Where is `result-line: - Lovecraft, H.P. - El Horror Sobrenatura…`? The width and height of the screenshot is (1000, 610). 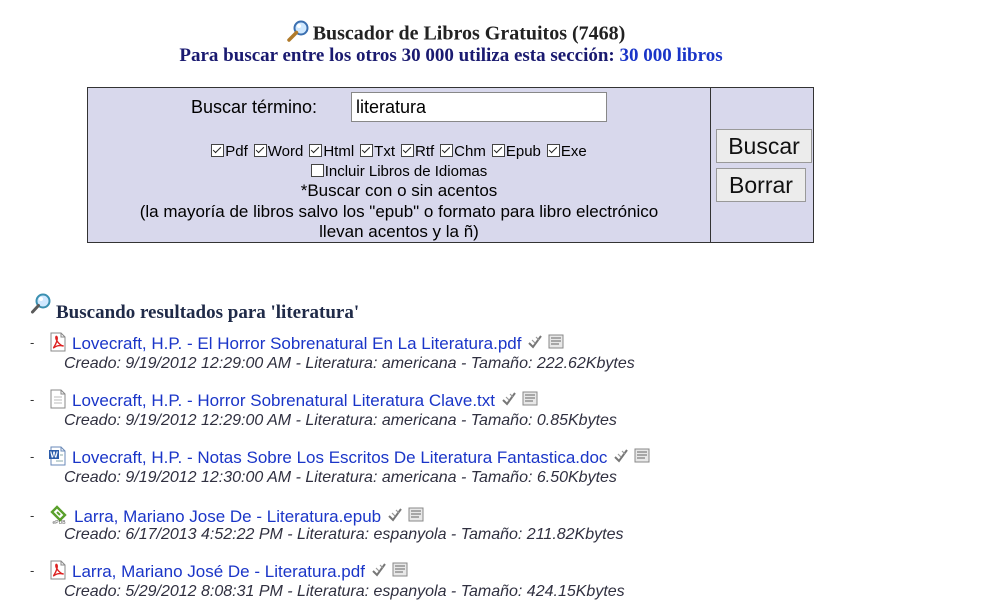 result-line: - Lovecraft, H.P. - El Horror Sobrenatura… is located at coordinates (332, 343).